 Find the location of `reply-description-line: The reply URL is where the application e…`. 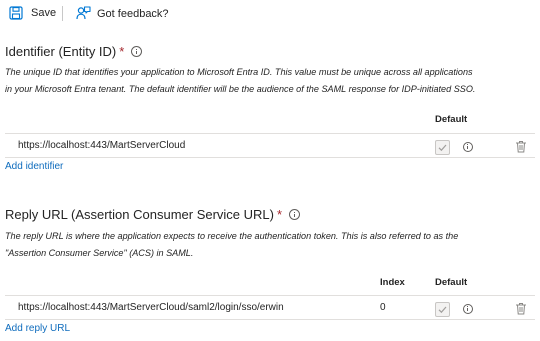

reply-description-line: The reply URL is where the application e… is located at coordinates (232, 236).